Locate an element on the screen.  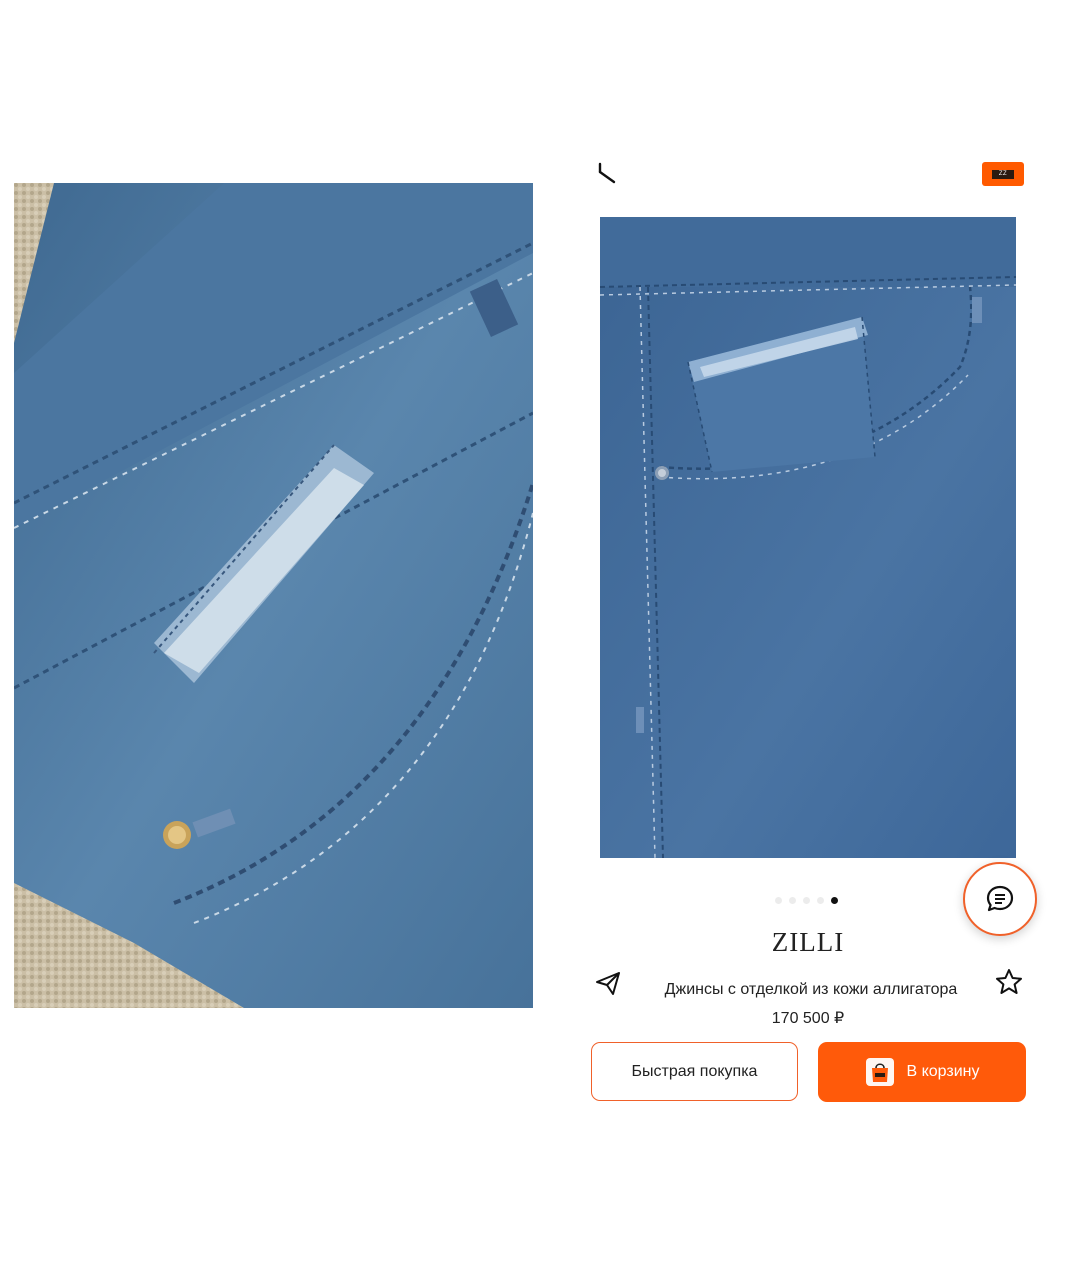
quick-buy-button: Быстрая покупка is located at coordinates (694, 1071).